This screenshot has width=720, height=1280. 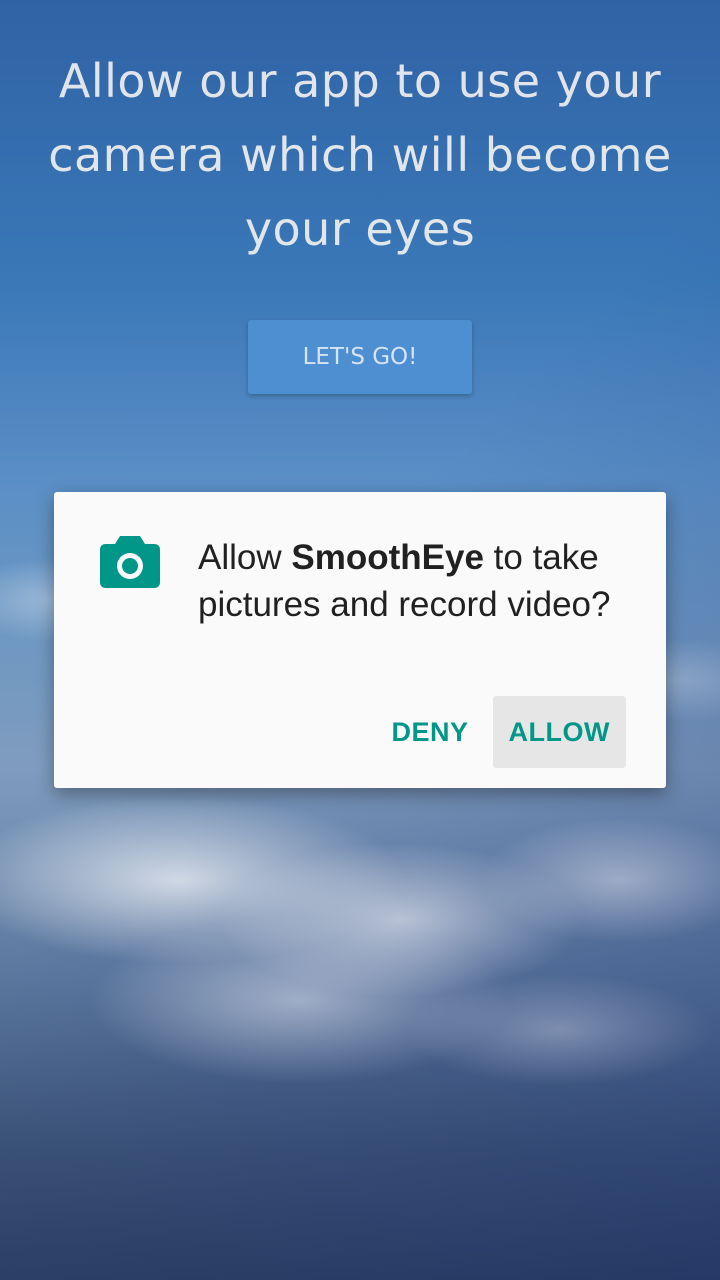 What do you see at coordinates (240, 557) in the screenshot?
I see `message-prefix: Allow` at bounding box center [240, 557].